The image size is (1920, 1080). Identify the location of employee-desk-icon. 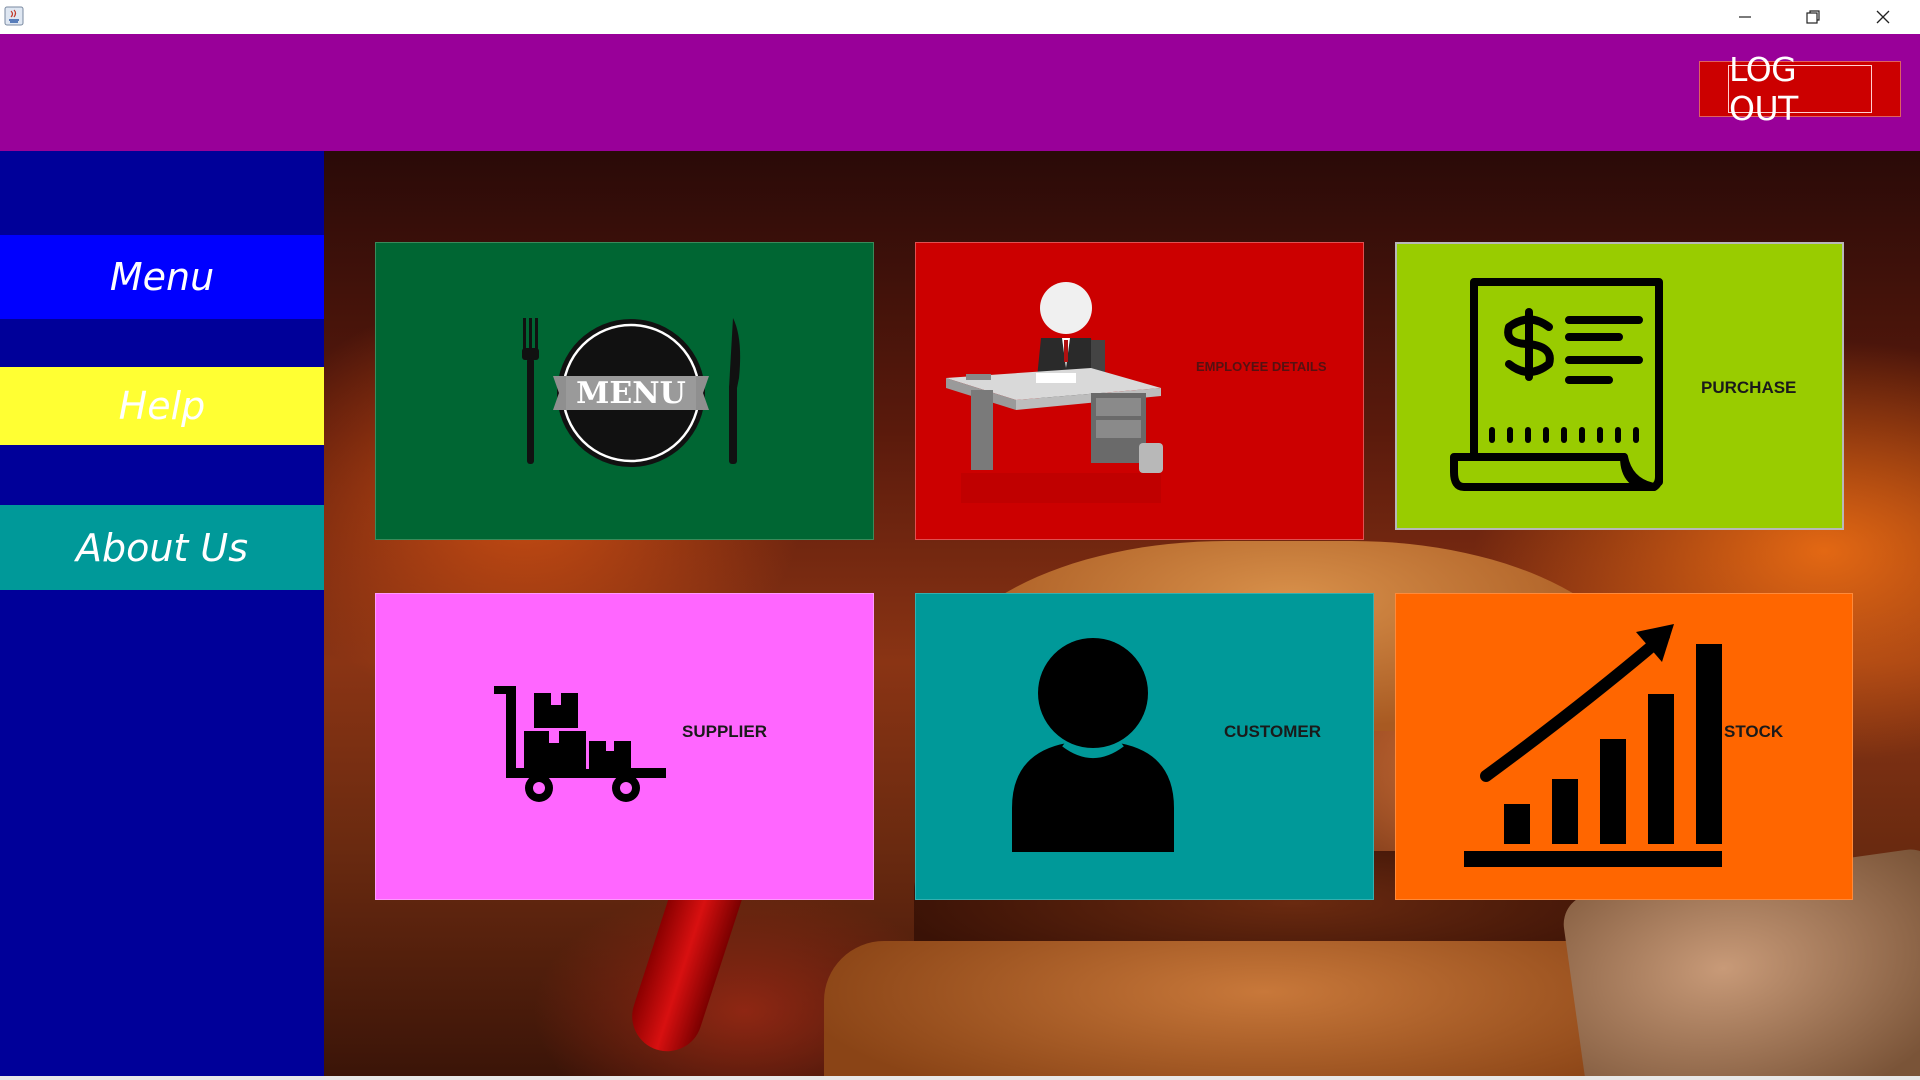
(1054, 392).